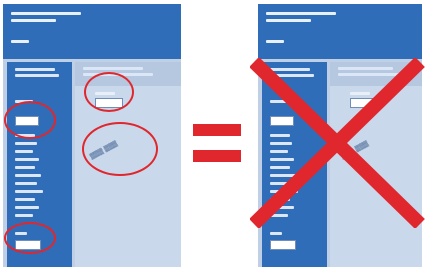  I want to click on equals-bar-bottom, so click(217, 156).